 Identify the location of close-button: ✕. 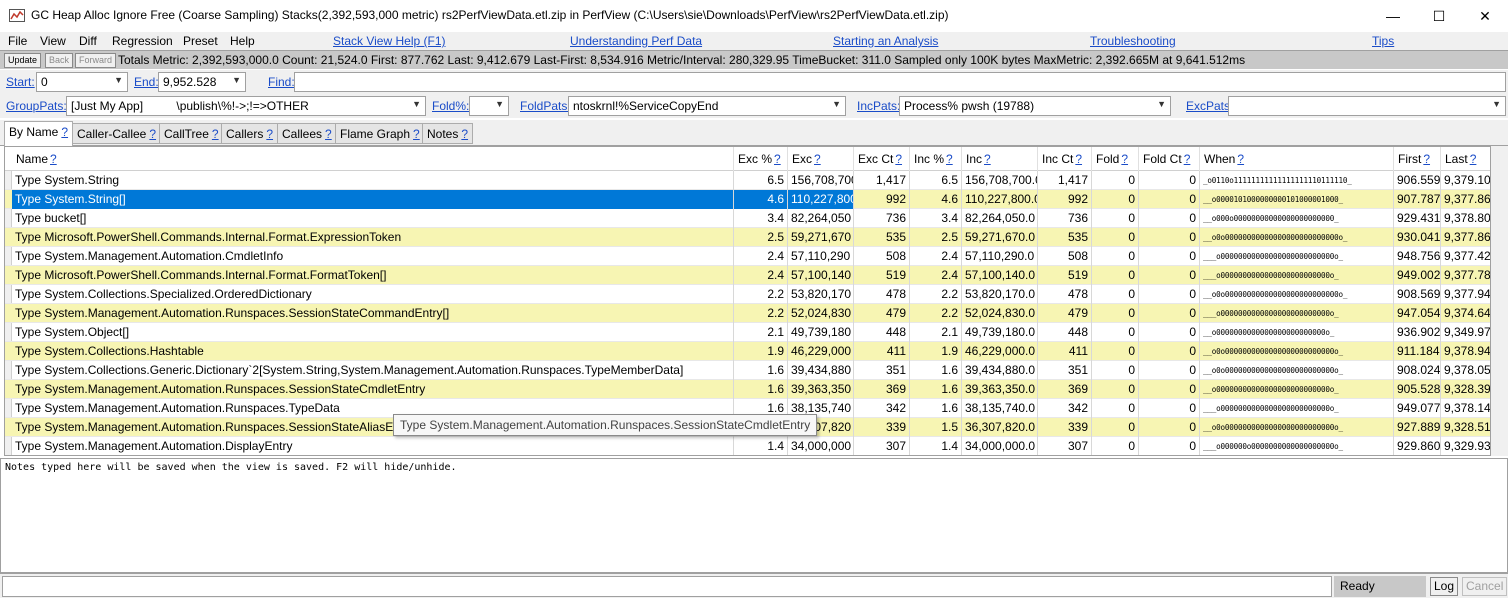
(1485, 16).